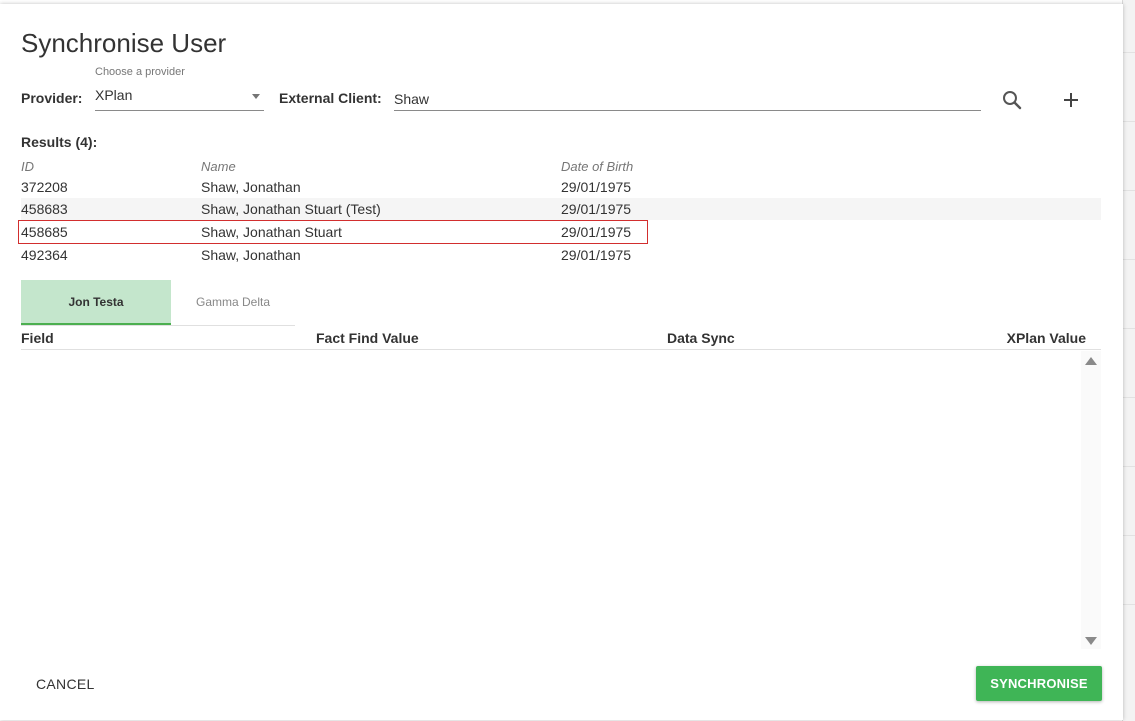 The image size is (1135, 721). Describe the element at coordinates (271, 232) in the screenshot. I see `result-name: Shaw, Jonathan Stuart` at that location.